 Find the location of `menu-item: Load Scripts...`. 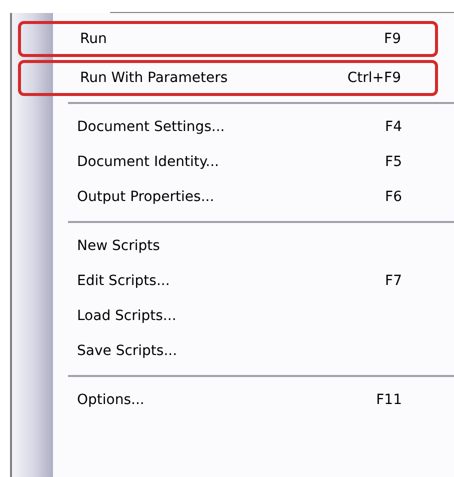

menu-item: Load Scripts... is located at coordinates (233, 316).